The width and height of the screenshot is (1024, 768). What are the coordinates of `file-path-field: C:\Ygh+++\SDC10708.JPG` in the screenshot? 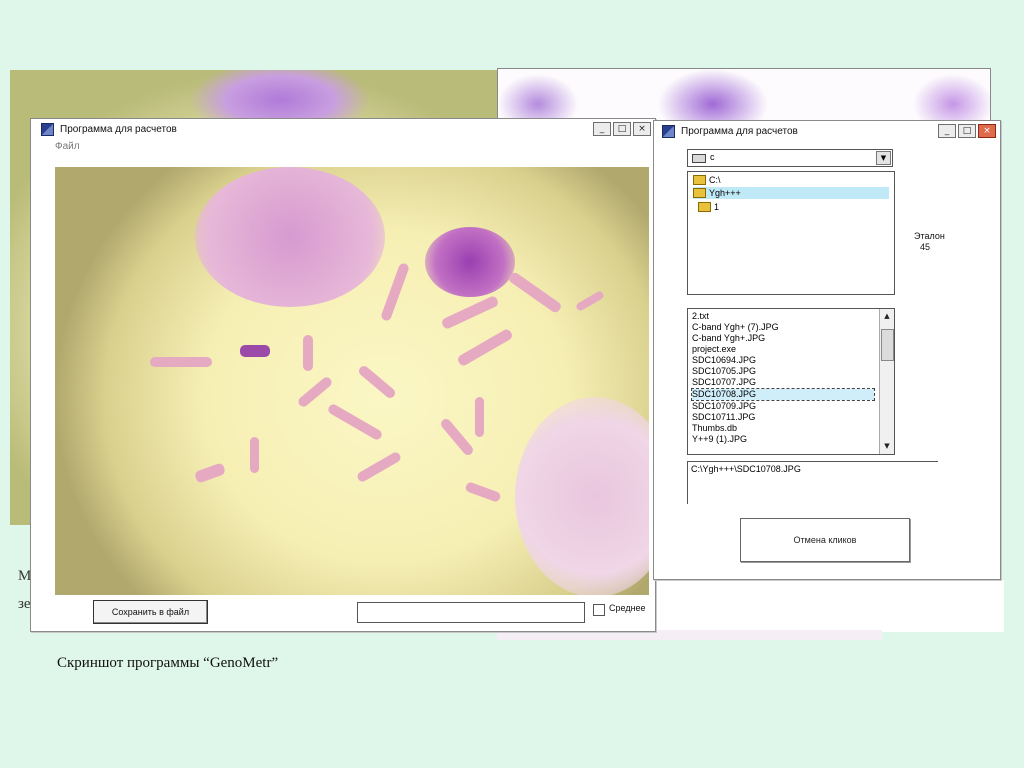 It's located at (812, 482).